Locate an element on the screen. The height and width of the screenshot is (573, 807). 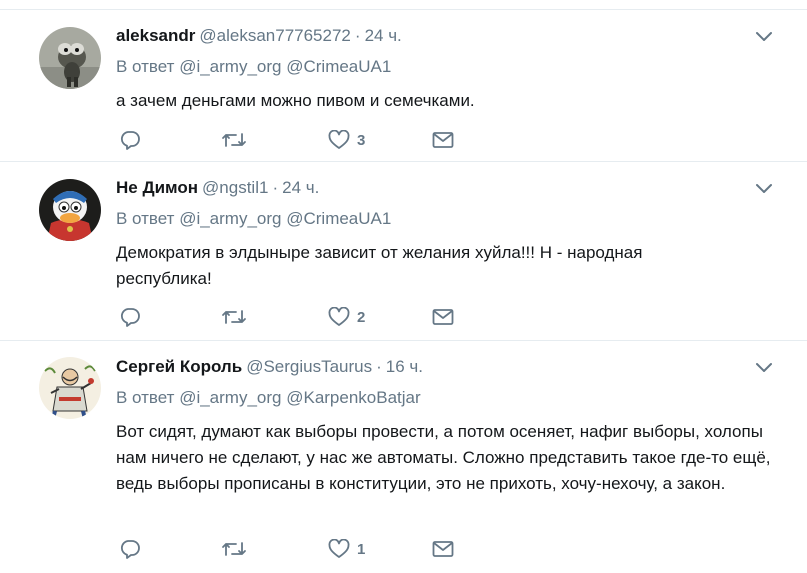
tweet-header: Не Димон @ngstil1 · 24 ч. is located at coordinates (217, 188).